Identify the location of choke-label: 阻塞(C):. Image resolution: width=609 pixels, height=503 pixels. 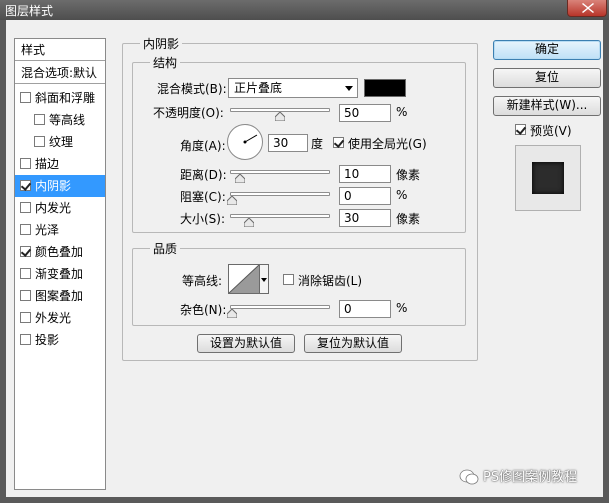
(203, 197).